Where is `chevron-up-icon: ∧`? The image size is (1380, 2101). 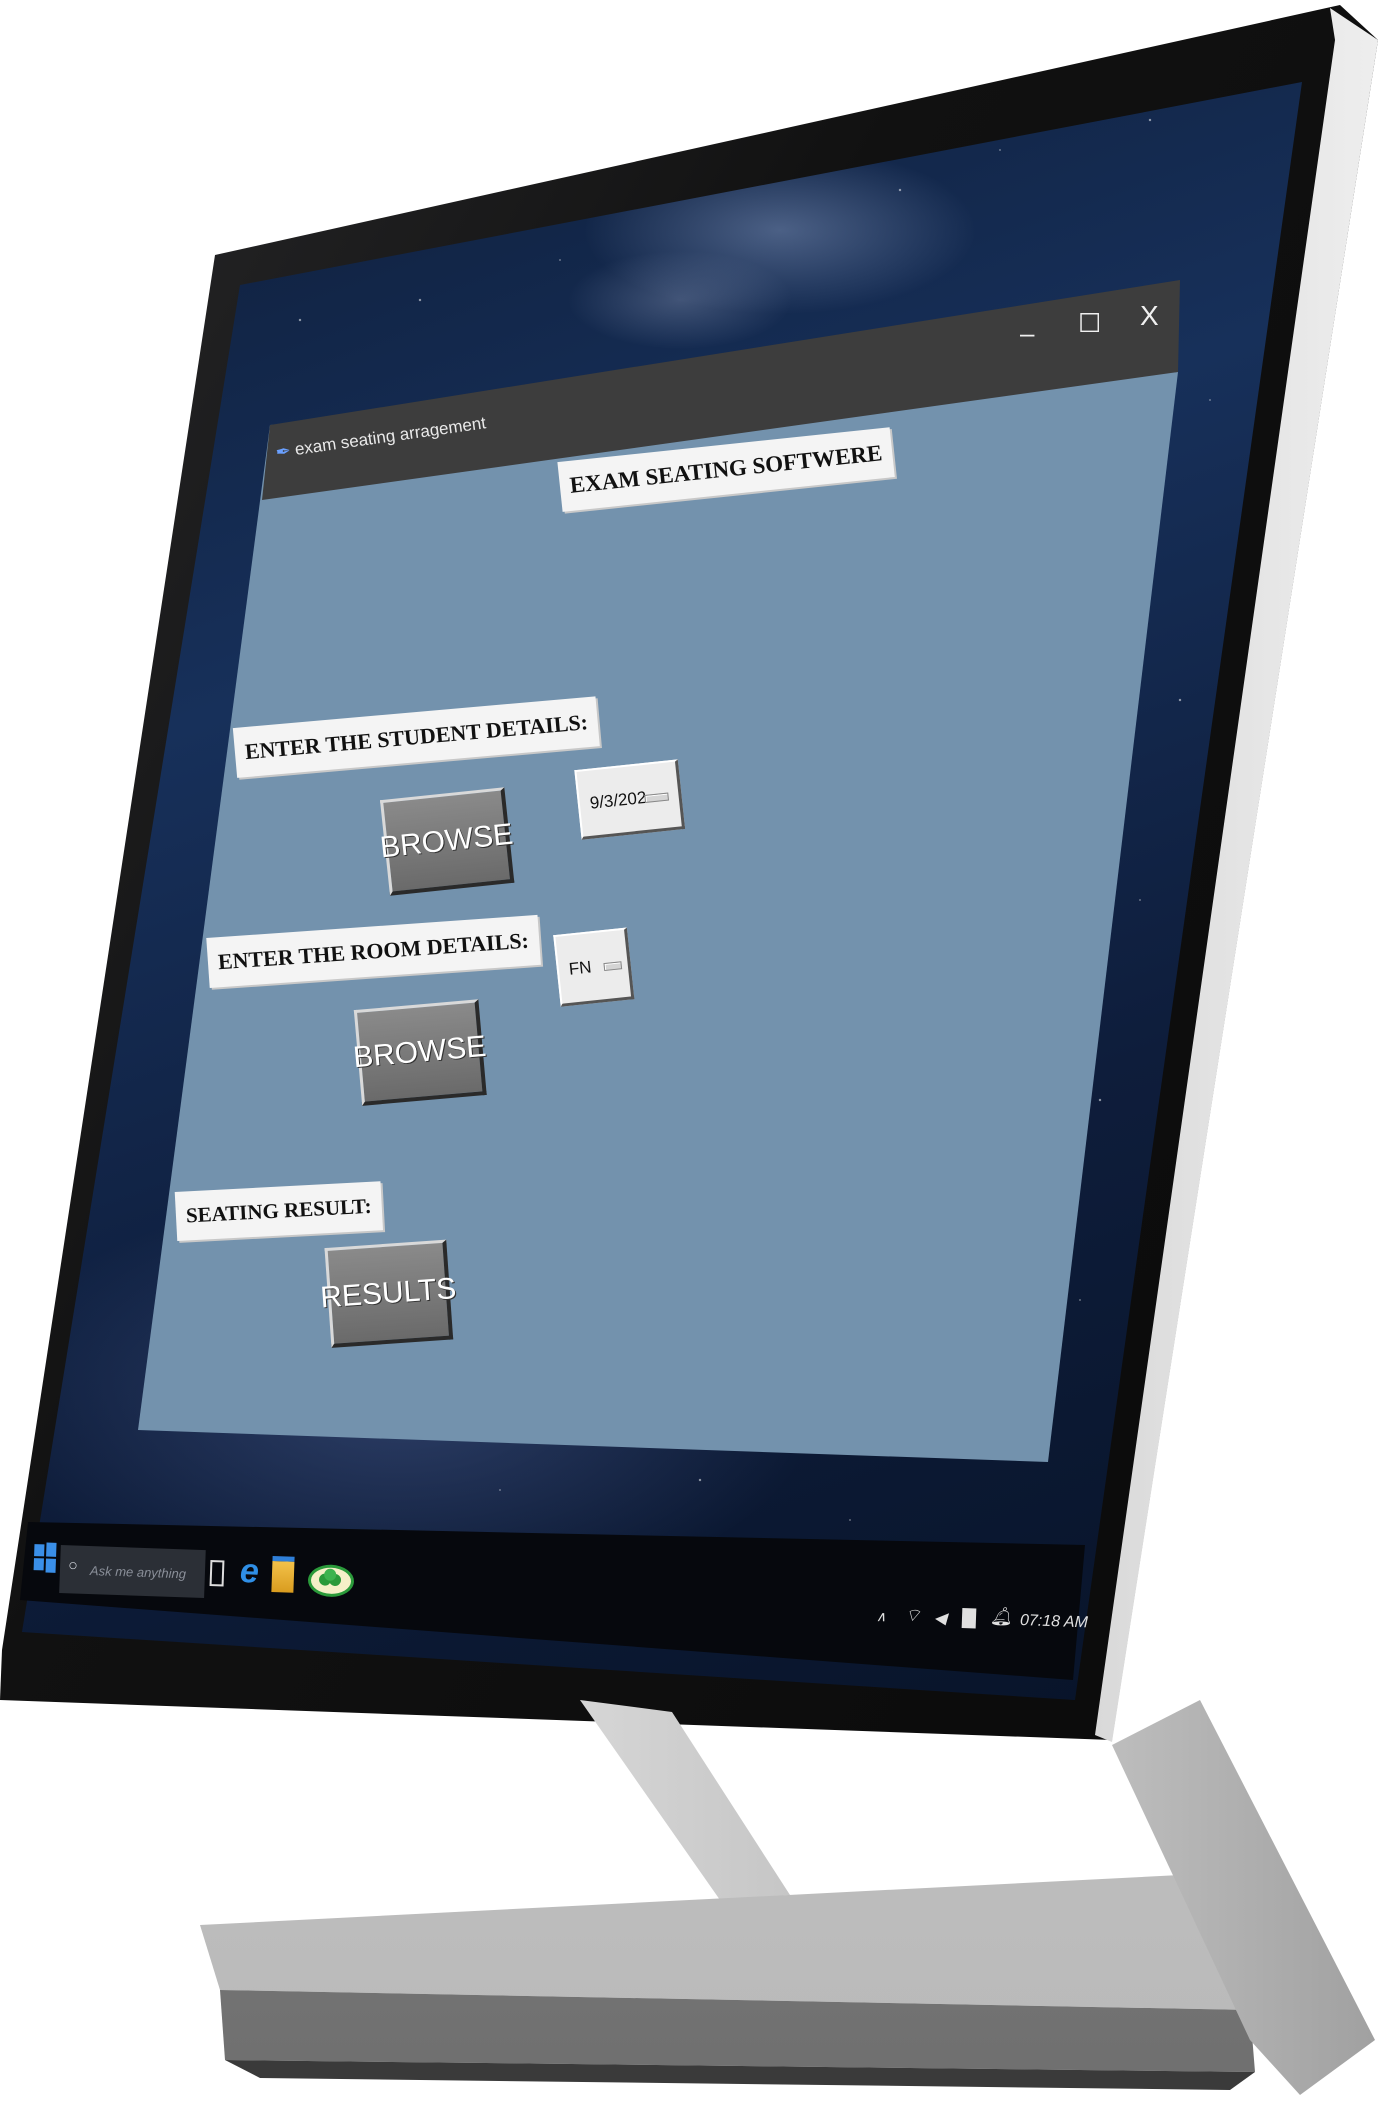
chevron-up-icon: ∧ is located at coordinates (881, 1616).